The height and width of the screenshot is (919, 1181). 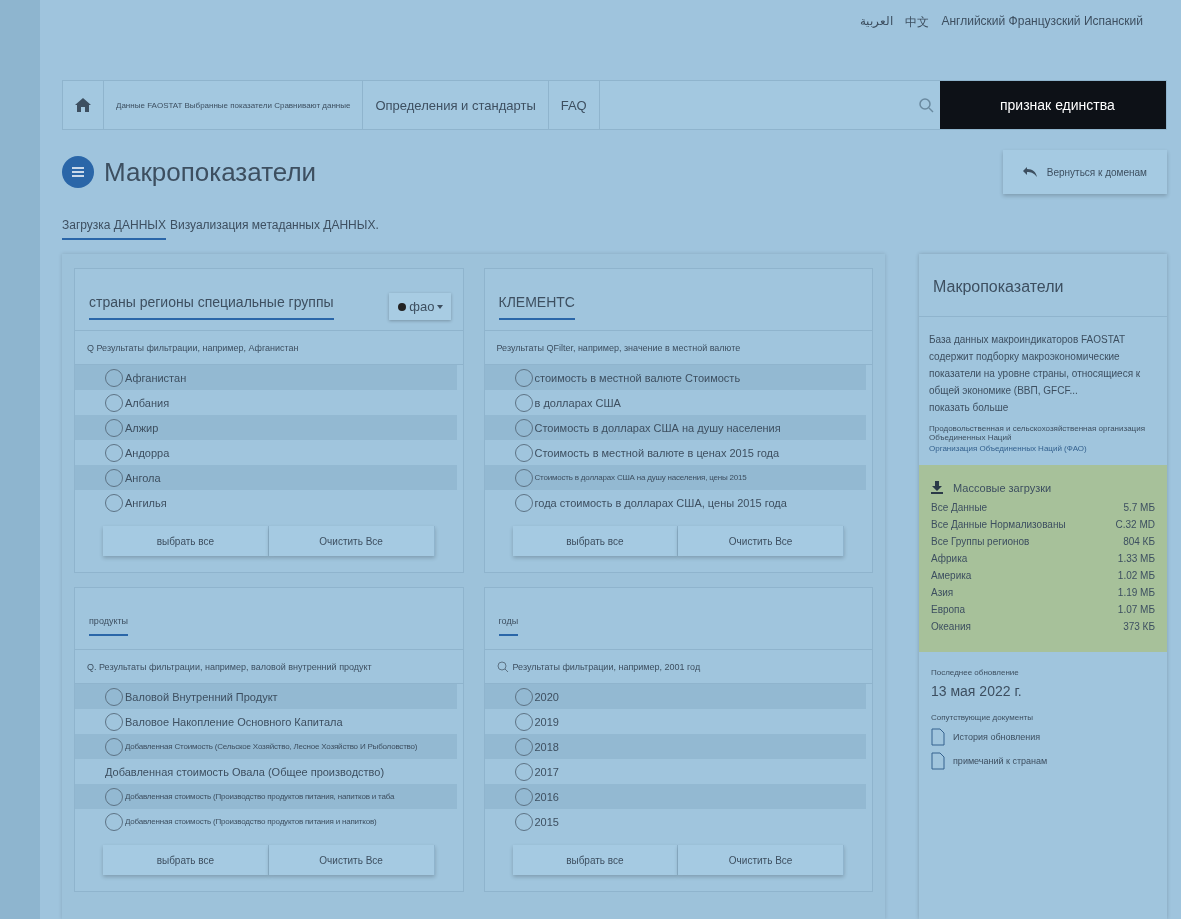 I want to click on list-item: Стоимость в местной валюте в ценах 2015 года, so click(x=675, y=452).